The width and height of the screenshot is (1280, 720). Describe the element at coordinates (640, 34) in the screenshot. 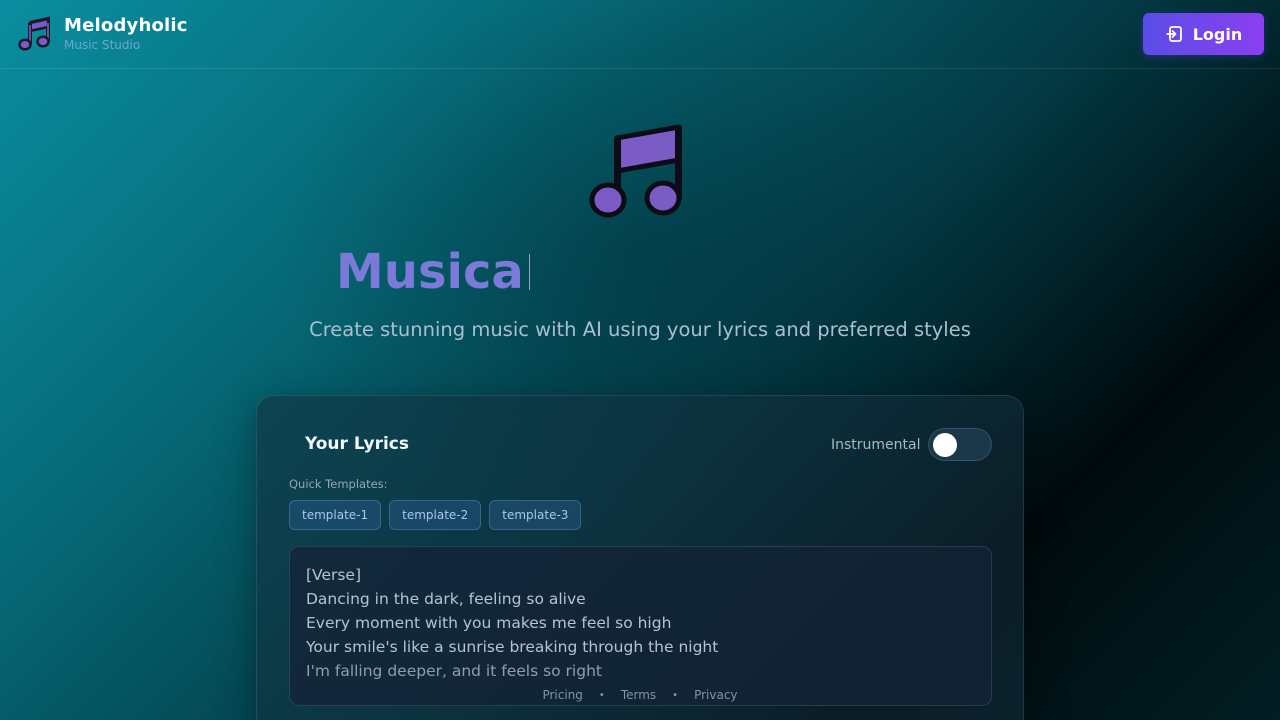

I see `top-bar: Melodyholic Music Studio Login` at that location.